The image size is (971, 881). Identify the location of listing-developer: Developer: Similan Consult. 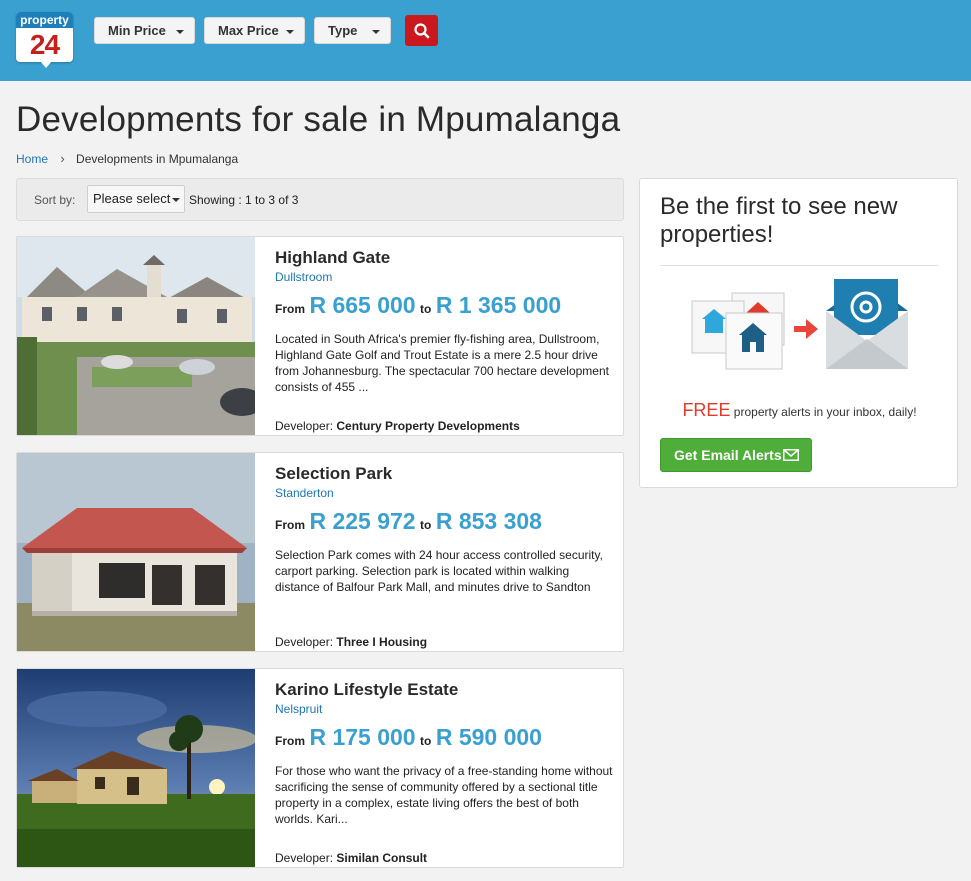
(351, 858).